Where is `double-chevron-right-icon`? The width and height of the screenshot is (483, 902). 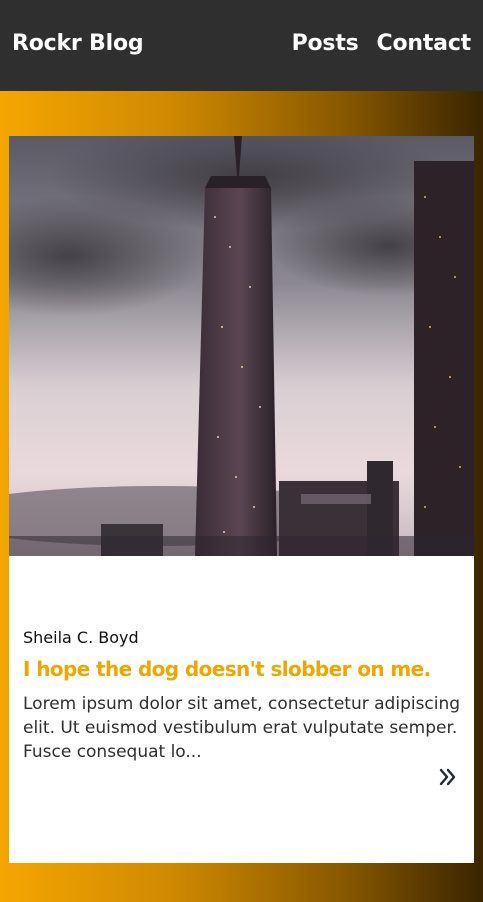 double-chevron-right-icon is located at coordinates (448, 777).